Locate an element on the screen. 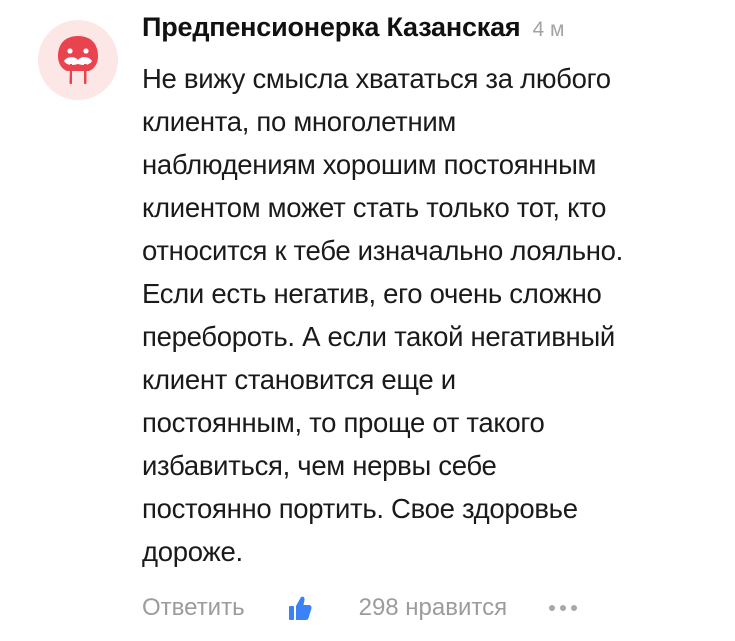 The height and width of the screenshot is (641, 735). comment-header: Предпенсионерка Казанская 4 м is located at coordinates (353, 32).